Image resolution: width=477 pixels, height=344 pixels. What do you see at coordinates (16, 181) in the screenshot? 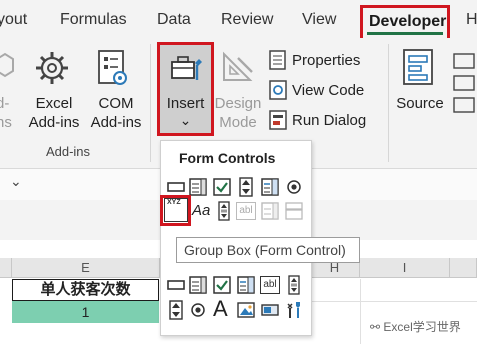
I see `formula-bar-chevron-icon: ⌄` at bounding box center [16, 181].